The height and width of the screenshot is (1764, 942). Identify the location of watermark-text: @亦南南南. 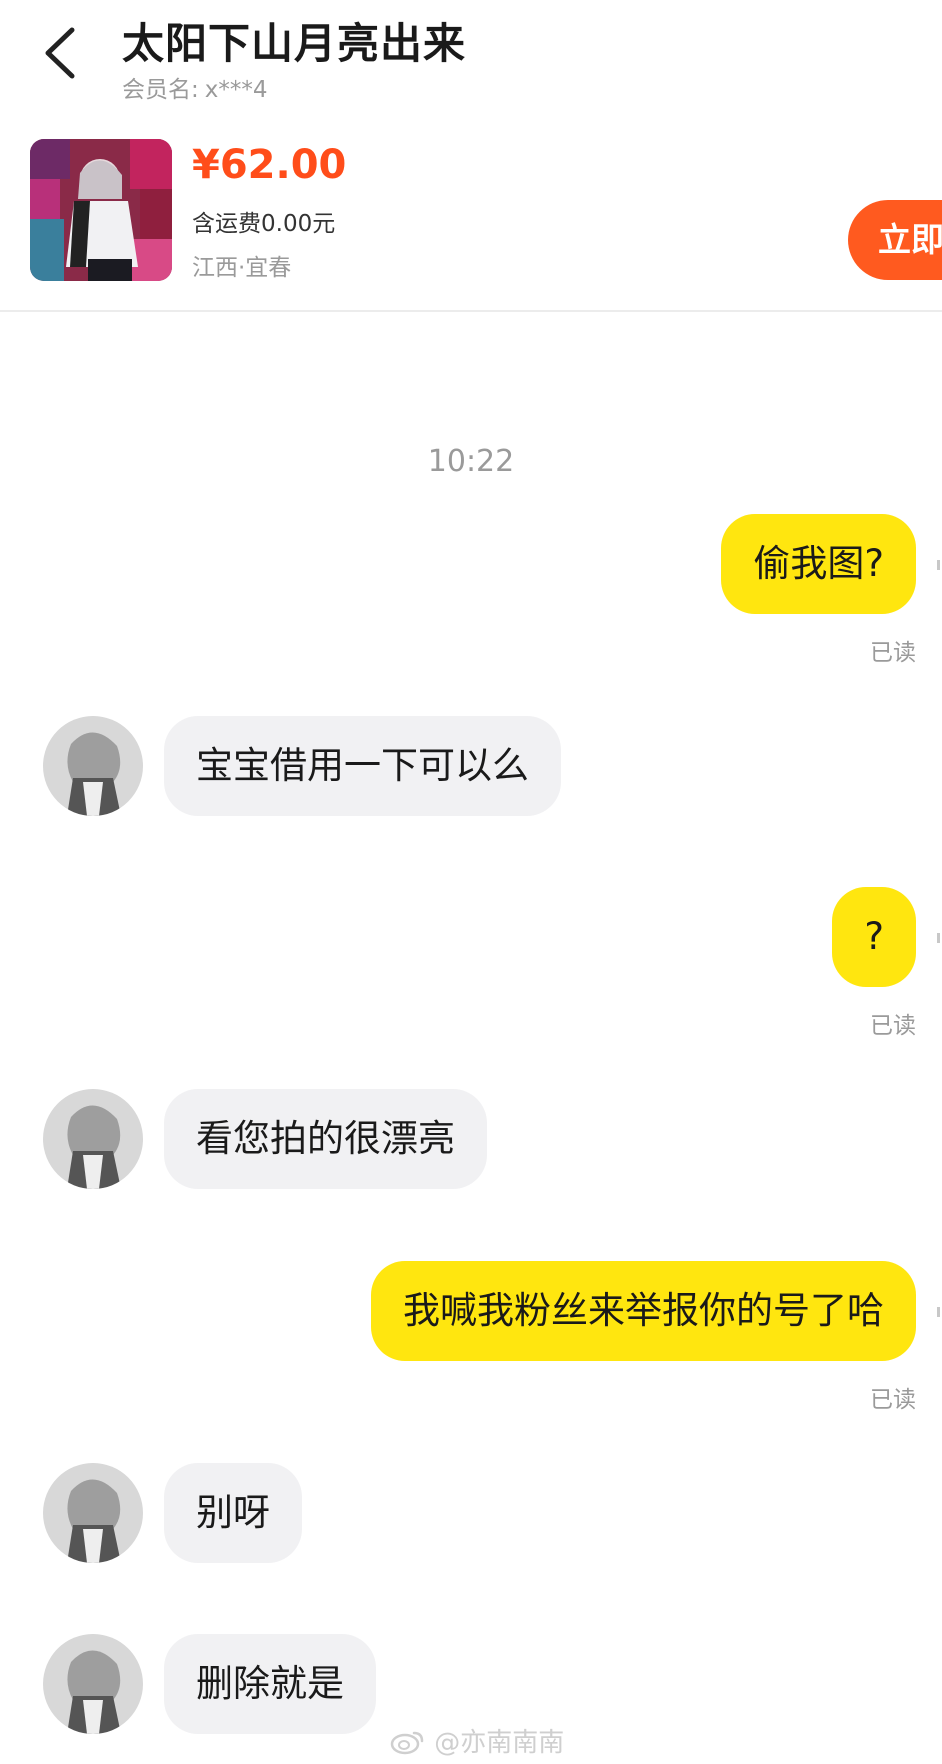
(499, 1743).